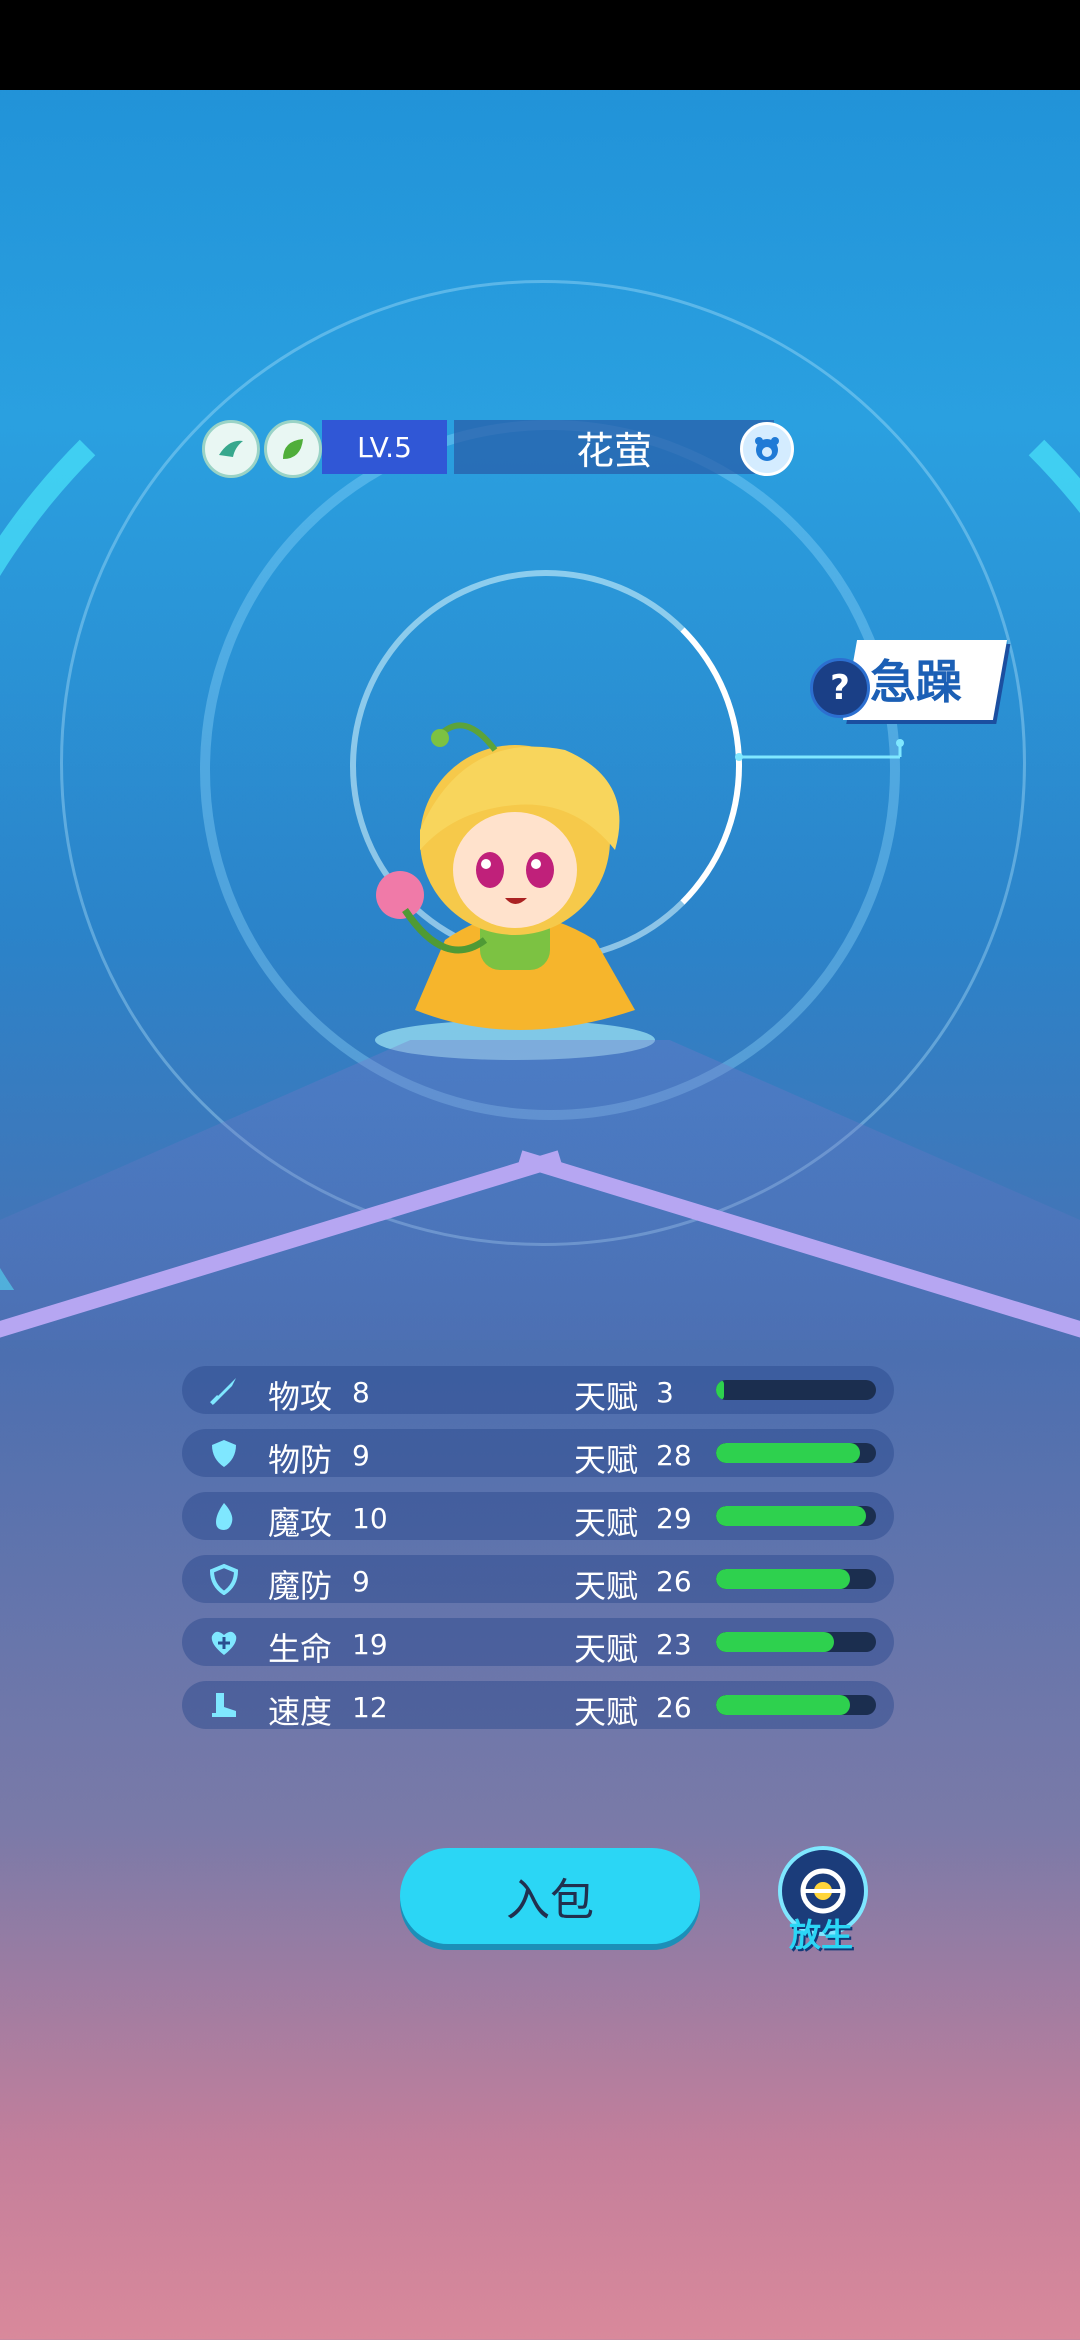 The width and height of the screenshot is (1080, 2340). Describe the element at coordinates (538, 1706) in the screenshot. I see `stat-row: 速度 12 天赋 26` at that location.